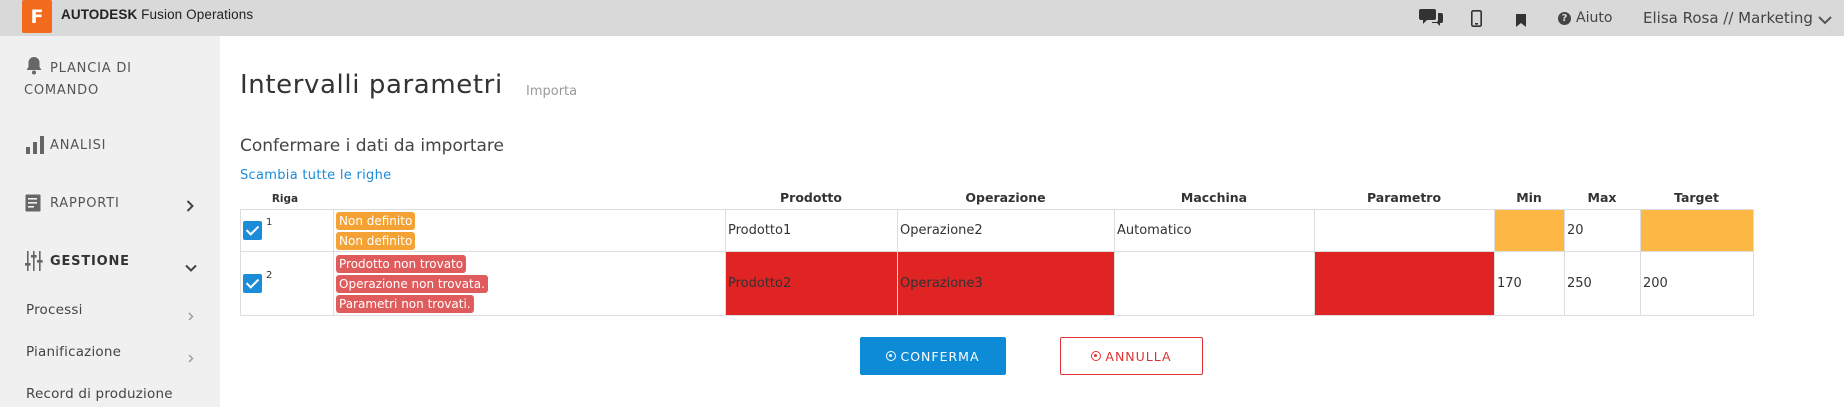 The image size is (1844, 407). I want to click on section-title: Confermare i dati da importare, so click(372, 146).